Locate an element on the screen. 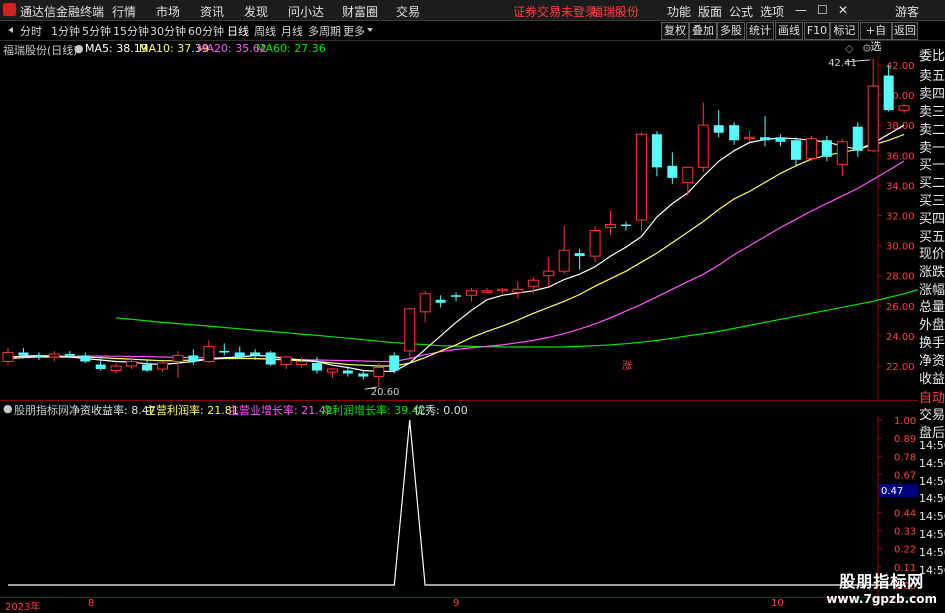 This screenshot has height=613, width=945. chevron-down-icon is located at coordinates (370, 30).